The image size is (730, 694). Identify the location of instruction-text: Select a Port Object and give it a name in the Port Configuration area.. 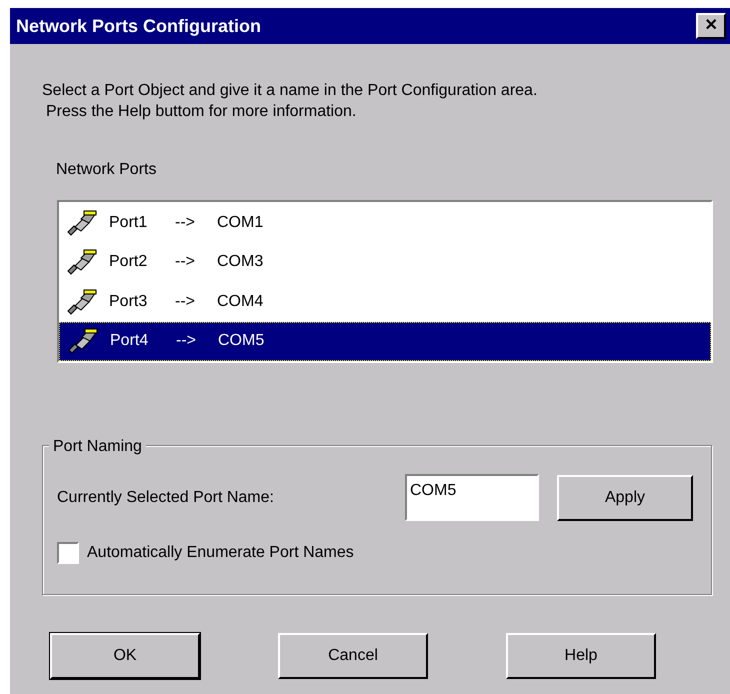
(290, 91).